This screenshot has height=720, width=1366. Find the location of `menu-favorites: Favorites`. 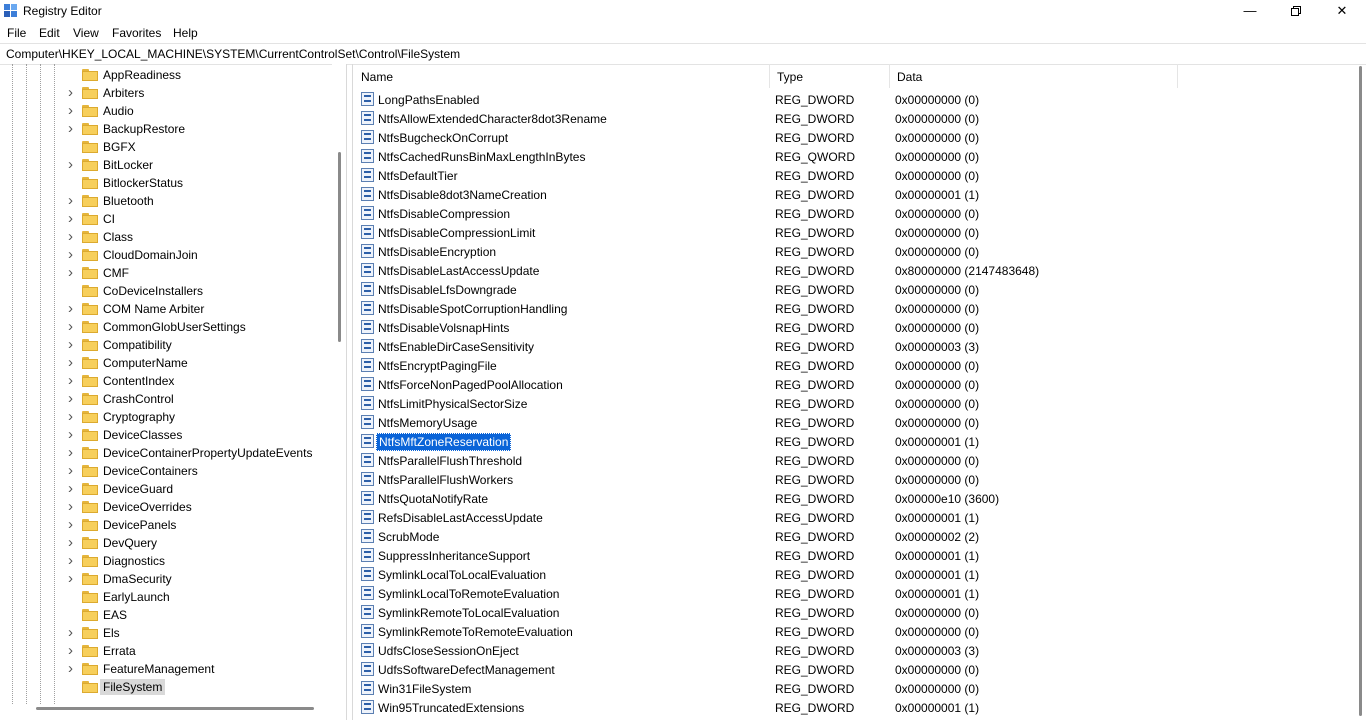

menu-favorites: Favorites is located at coordinates (136, 33).